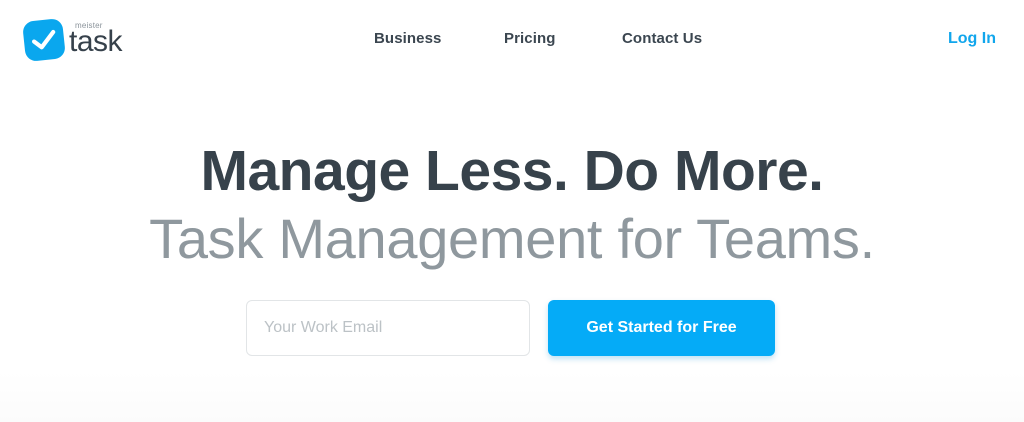 The width and height of the screenshot is (1024, 422). What do you see at coordinates (512, 171) in the screenshot?
I see `hero-title: Manage Less. Do More.` at bounding box center [512, 171].